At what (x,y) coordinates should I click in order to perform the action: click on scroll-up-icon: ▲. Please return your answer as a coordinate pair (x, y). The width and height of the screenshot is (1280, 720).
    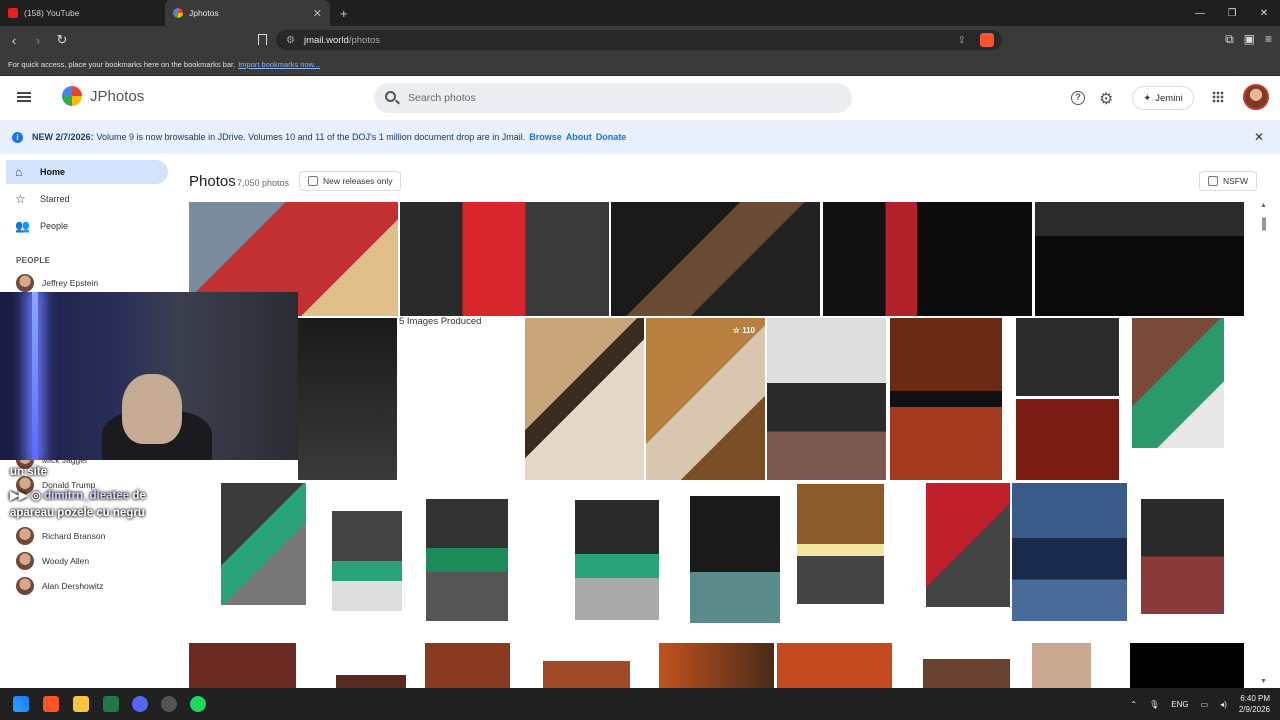
    Looking at the image, I should click on (1263, 205).